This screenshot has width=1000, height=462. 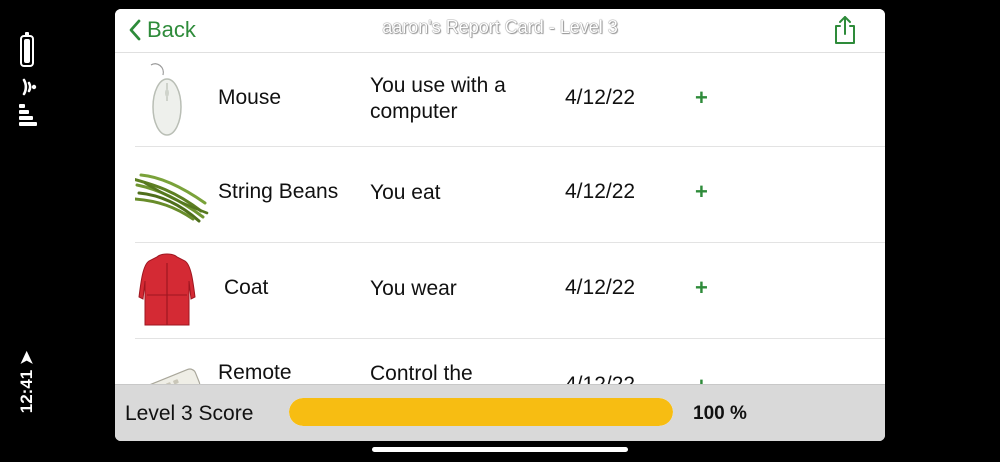 What do you see at coordinates (413, 288) in the screenshot?
I see `item-description: You wear` at bounding box center [413, 288].